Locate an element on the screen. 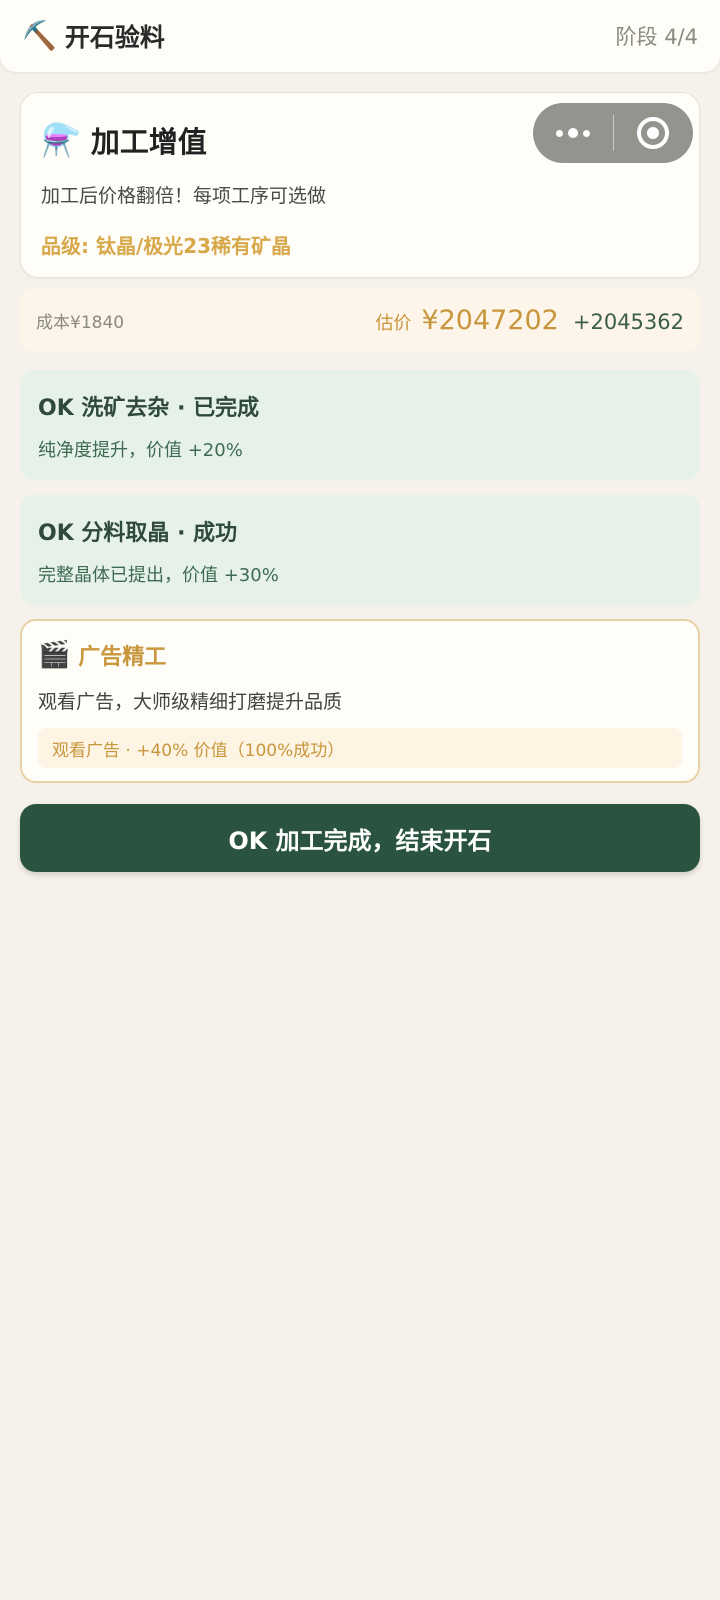 Image resolution: width=720 pixels, height=1600 pixels. price-summary-bar: 成本¥1840 估价 ¥2047202 +2045362 is located at coordinates (360, 320).